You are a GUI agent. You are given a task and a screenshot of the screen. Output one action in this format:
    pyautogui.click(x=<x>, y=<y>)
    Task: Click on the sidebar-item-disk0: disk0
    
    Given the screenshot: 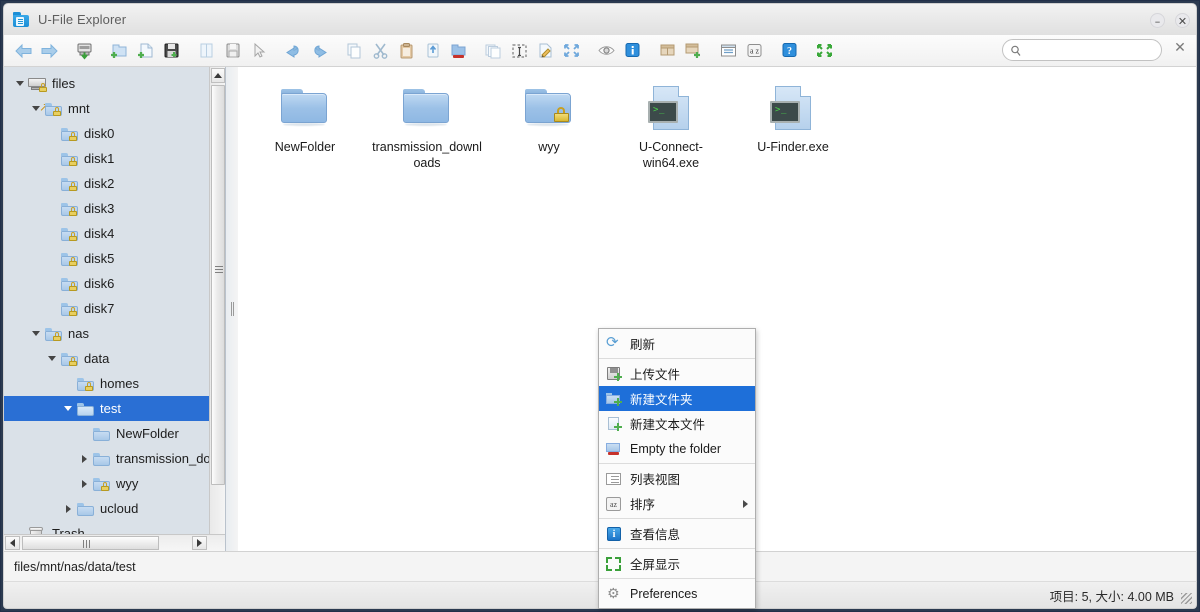 What is the action you would take?
    pyautogui.click(x=114, y=133)
    